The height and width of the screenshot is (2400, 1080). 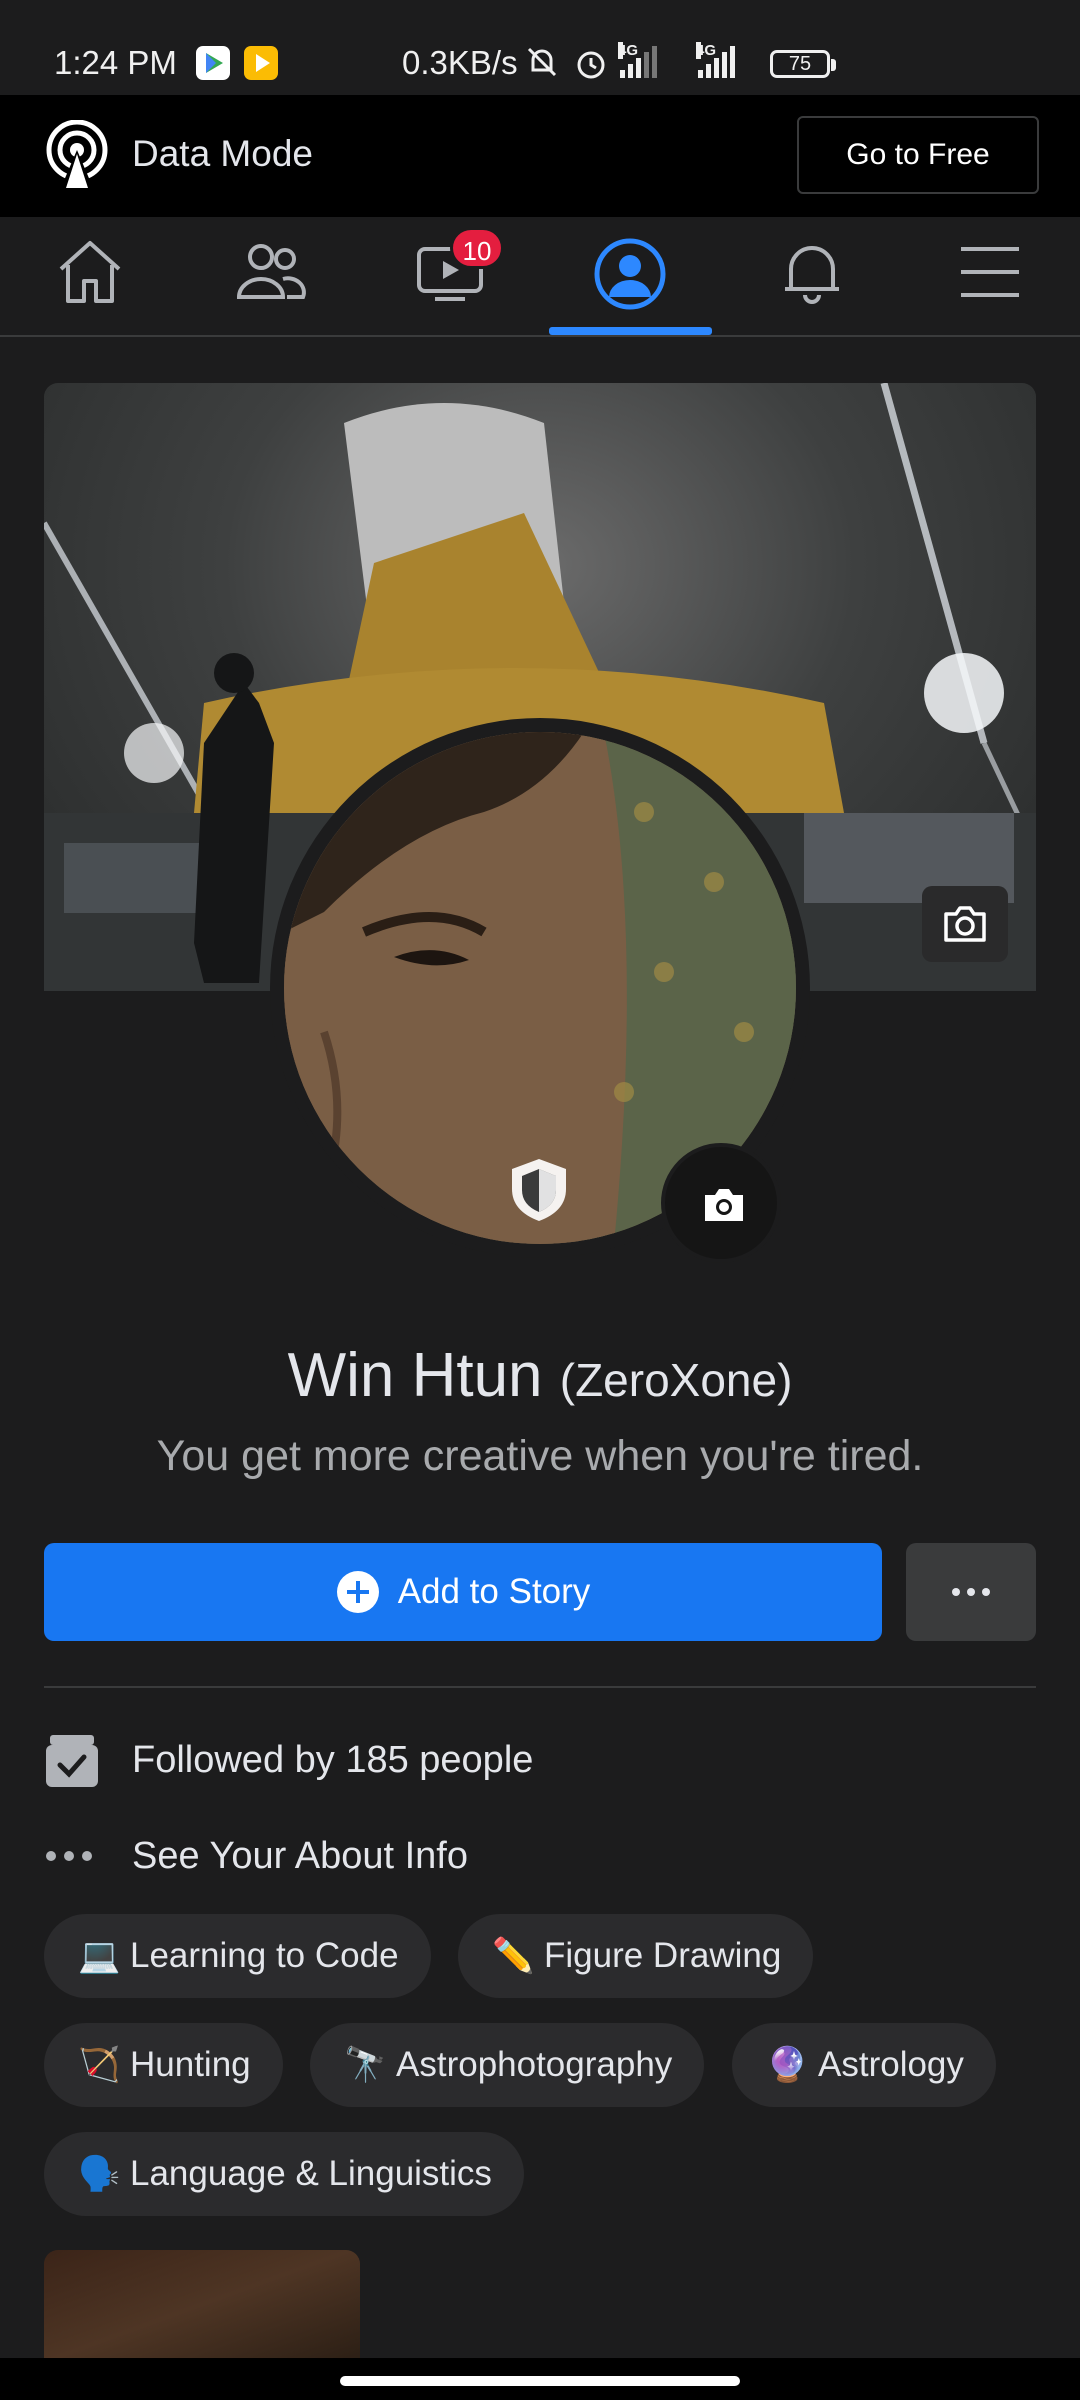 What do you see at coordinates (676, 1380) in the screenshot?
I see `profile-alternate-name: (ZeroXone)` at bounding box center [676, 1380].